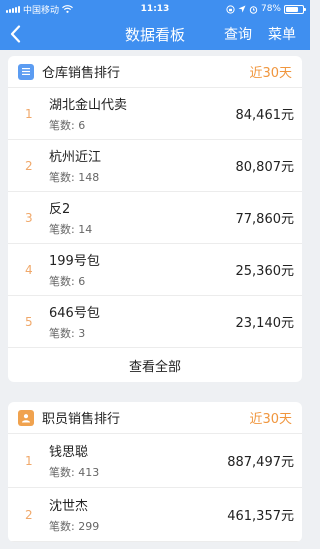 The width and height of the screenshot is (320, 549). Describe the element at coordinates (75, 157) in the screenshot. I see `warehouse-name: 杭州近江` at that location.